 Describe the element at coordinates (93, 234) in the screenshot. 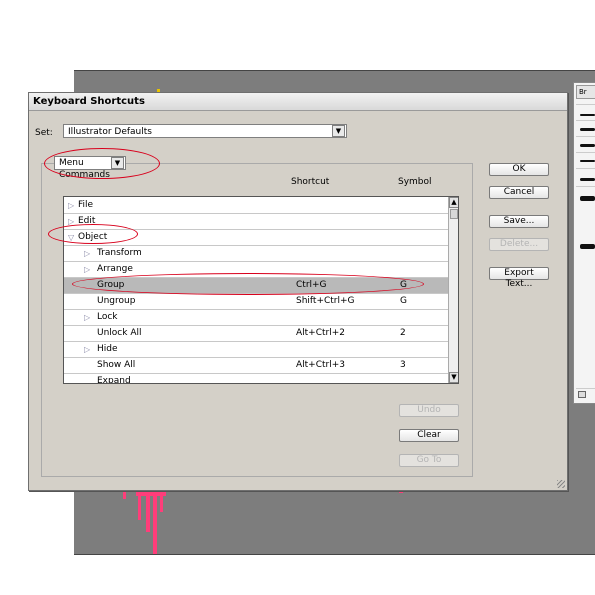

I see `annotation-oval-object` at that location.